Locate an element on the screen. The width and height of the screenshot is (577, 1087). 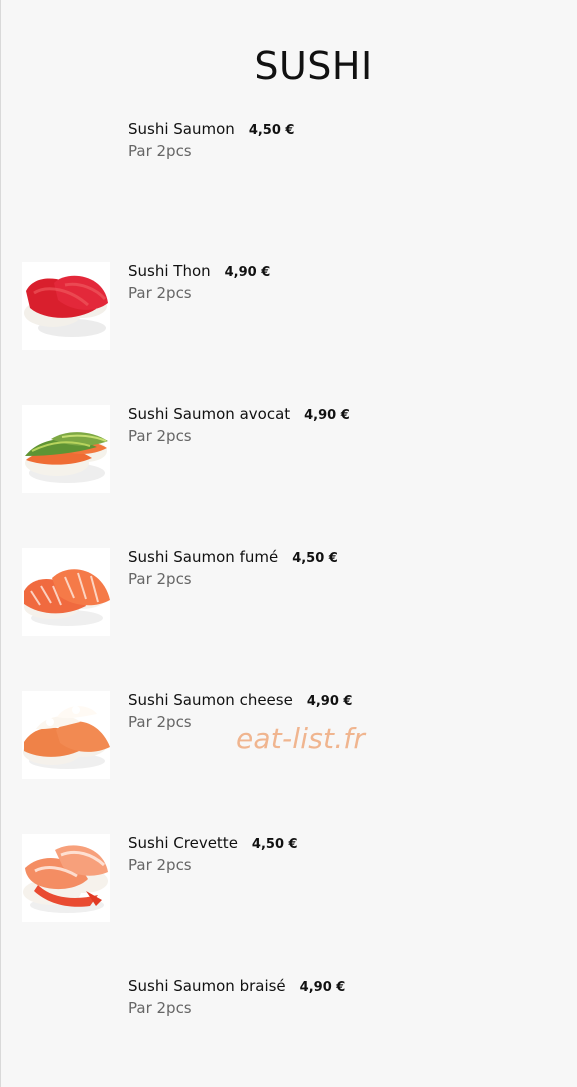
salmon-avocado-nigiri-image is located at coordinates (66, 449).